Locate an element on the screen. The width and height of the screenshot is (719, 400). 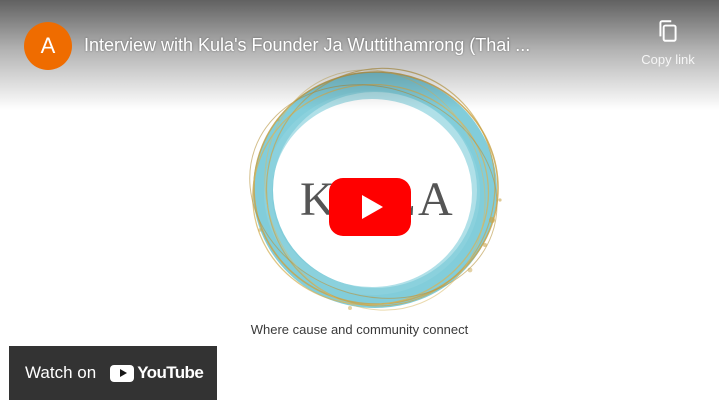
logo-letter-a: A is located at coordinates (435, 199).